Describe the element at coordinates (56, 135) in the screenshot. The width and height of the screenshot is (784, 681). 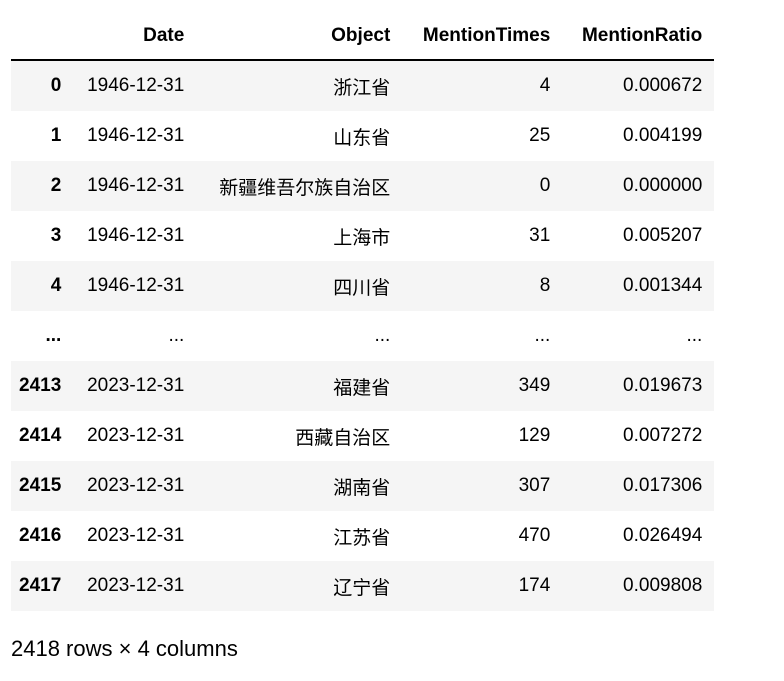
I see `row-index: 1` at that location.